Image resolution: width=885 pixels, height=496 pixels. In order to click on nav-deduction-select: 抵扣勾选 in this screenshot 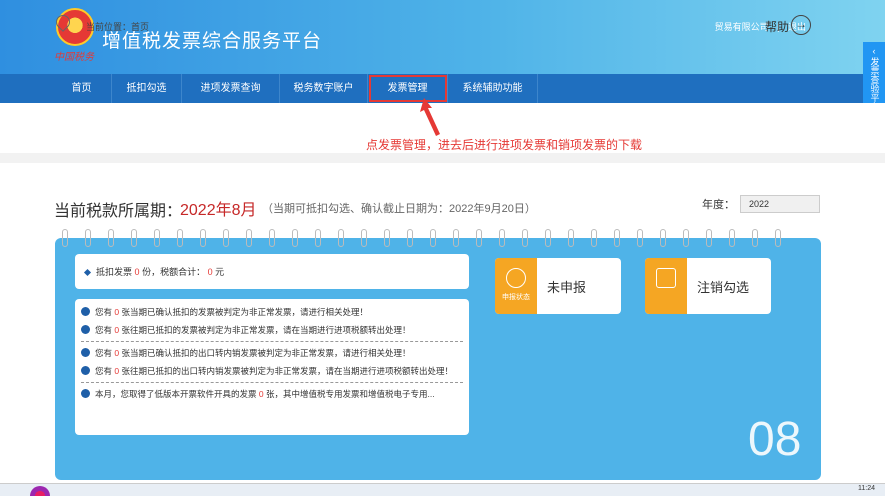, I will do `click(147, 88)`.